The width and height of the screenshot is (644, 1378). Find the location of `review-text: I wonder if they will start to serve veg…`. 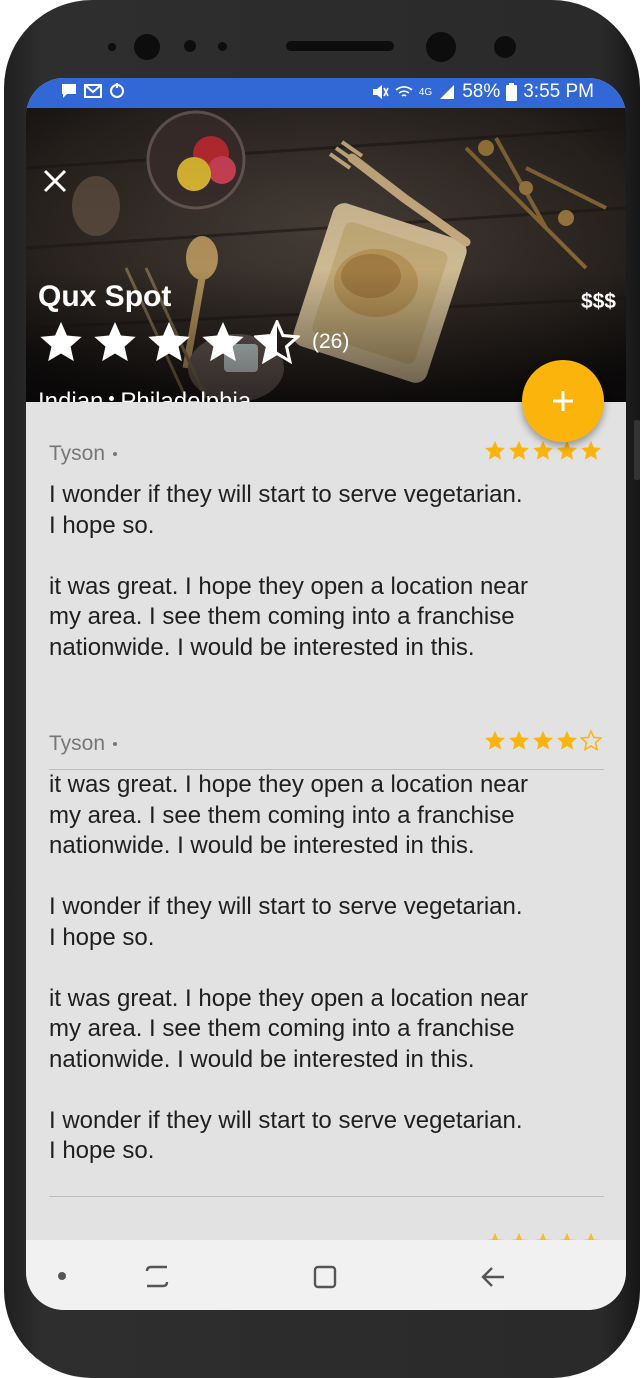

review-text: I wonder if they will start to serve veg… is located at coordinates (288, 571).